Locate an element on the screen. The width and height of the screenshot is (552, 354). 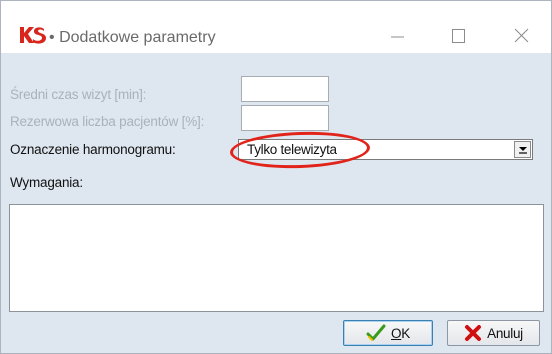
chevron-down-icon is located at coordinates (523, 150).